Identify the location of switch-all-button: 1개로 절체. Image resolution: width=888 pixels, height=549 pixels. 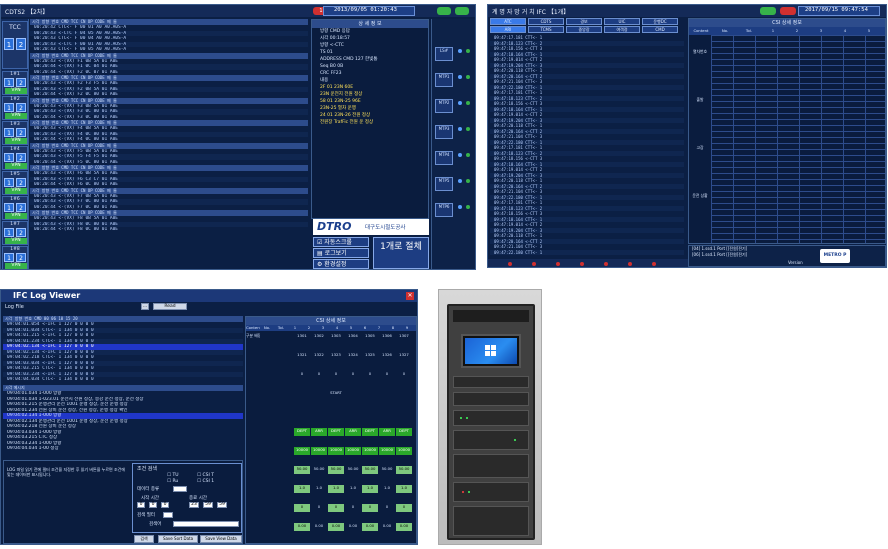
(401, 253).